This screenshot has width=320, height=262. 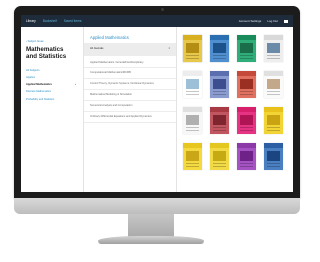 I want to click on tab-bookshelf: Bookshelf, so click(x=50, y=21).